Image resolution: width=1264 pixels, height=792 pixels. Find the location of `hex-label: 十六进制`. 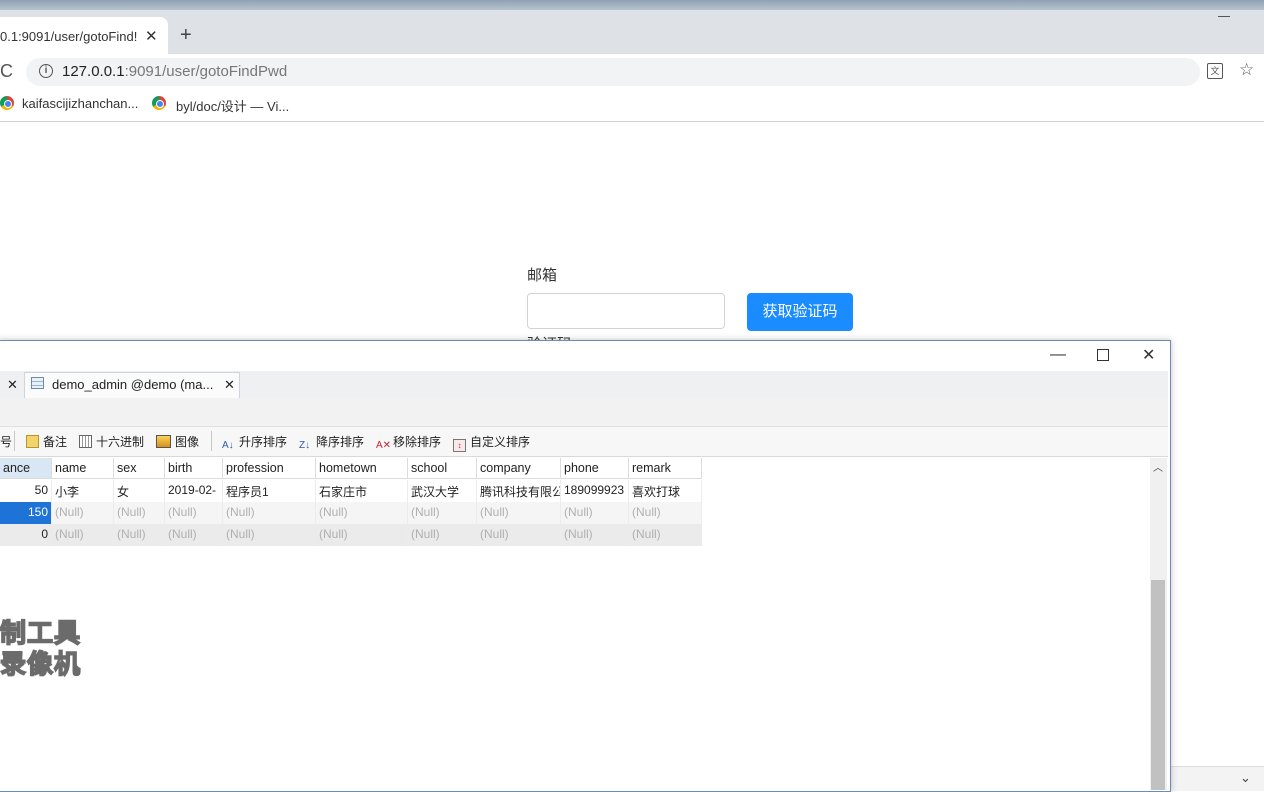

hex-label: 十六进制 is located at coordinates (120, 442).